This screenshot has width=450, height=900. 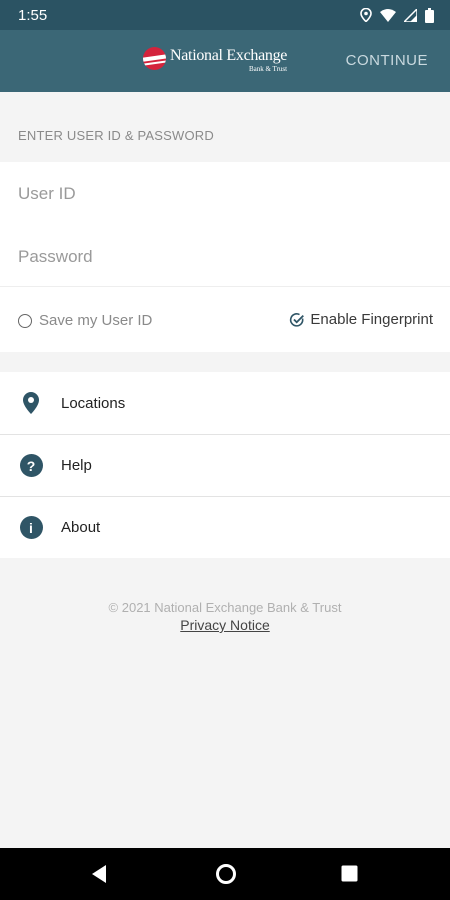 I want to click on bank-logo-text: National Exchange Bank & Trust, so click(x=228, y=60).